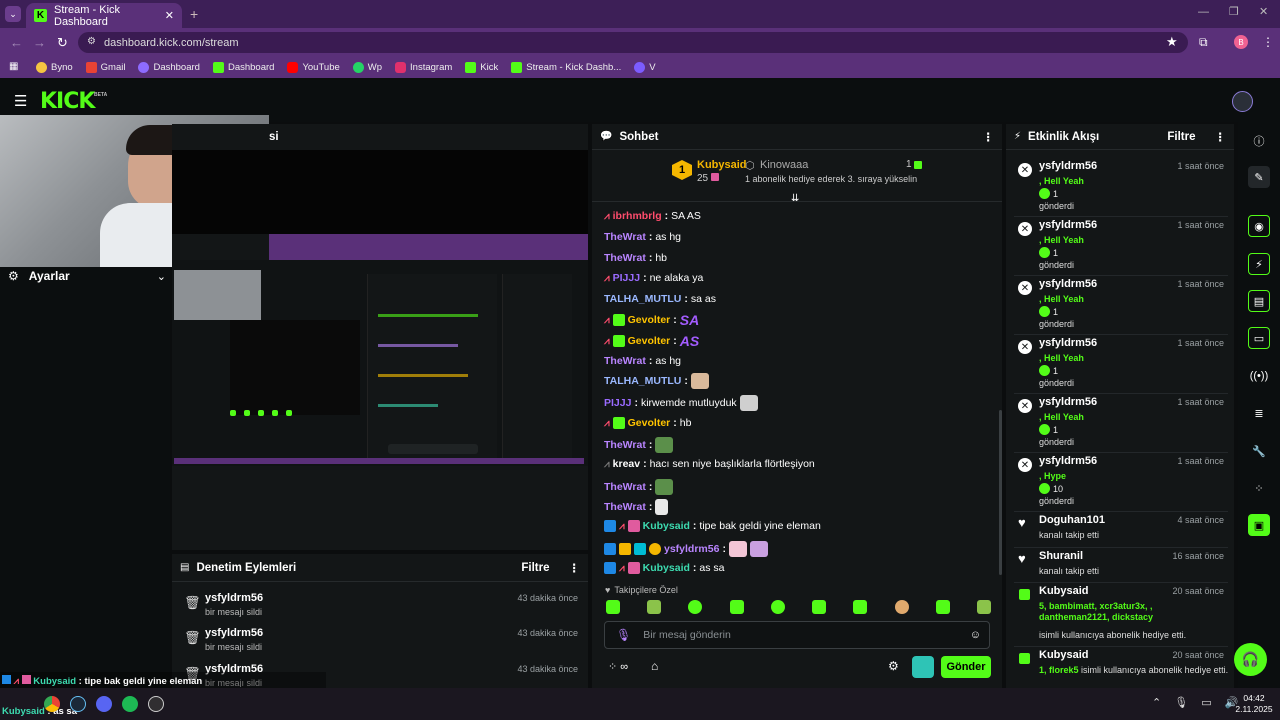 This screenshot has width=1280, height=720. I want to click on emoji-icon: ☺, so click(975, 635).